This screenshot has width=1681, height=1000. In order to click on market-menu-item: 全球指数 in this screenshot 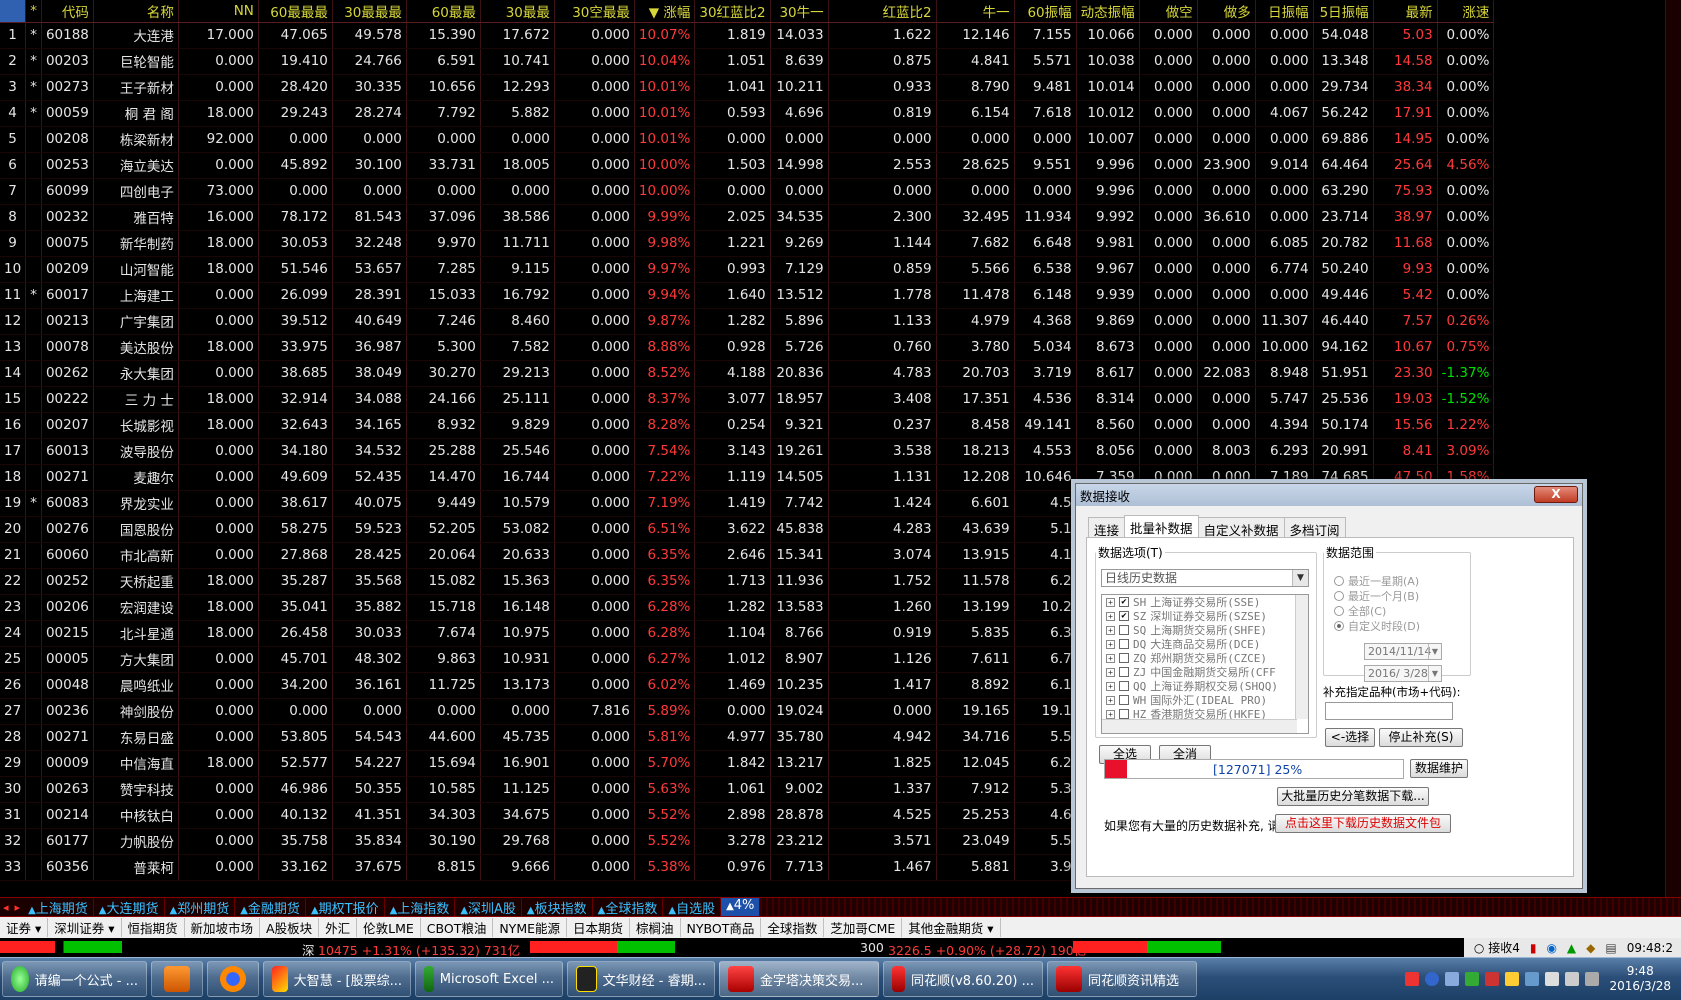, I will do `click(793, 927)`.